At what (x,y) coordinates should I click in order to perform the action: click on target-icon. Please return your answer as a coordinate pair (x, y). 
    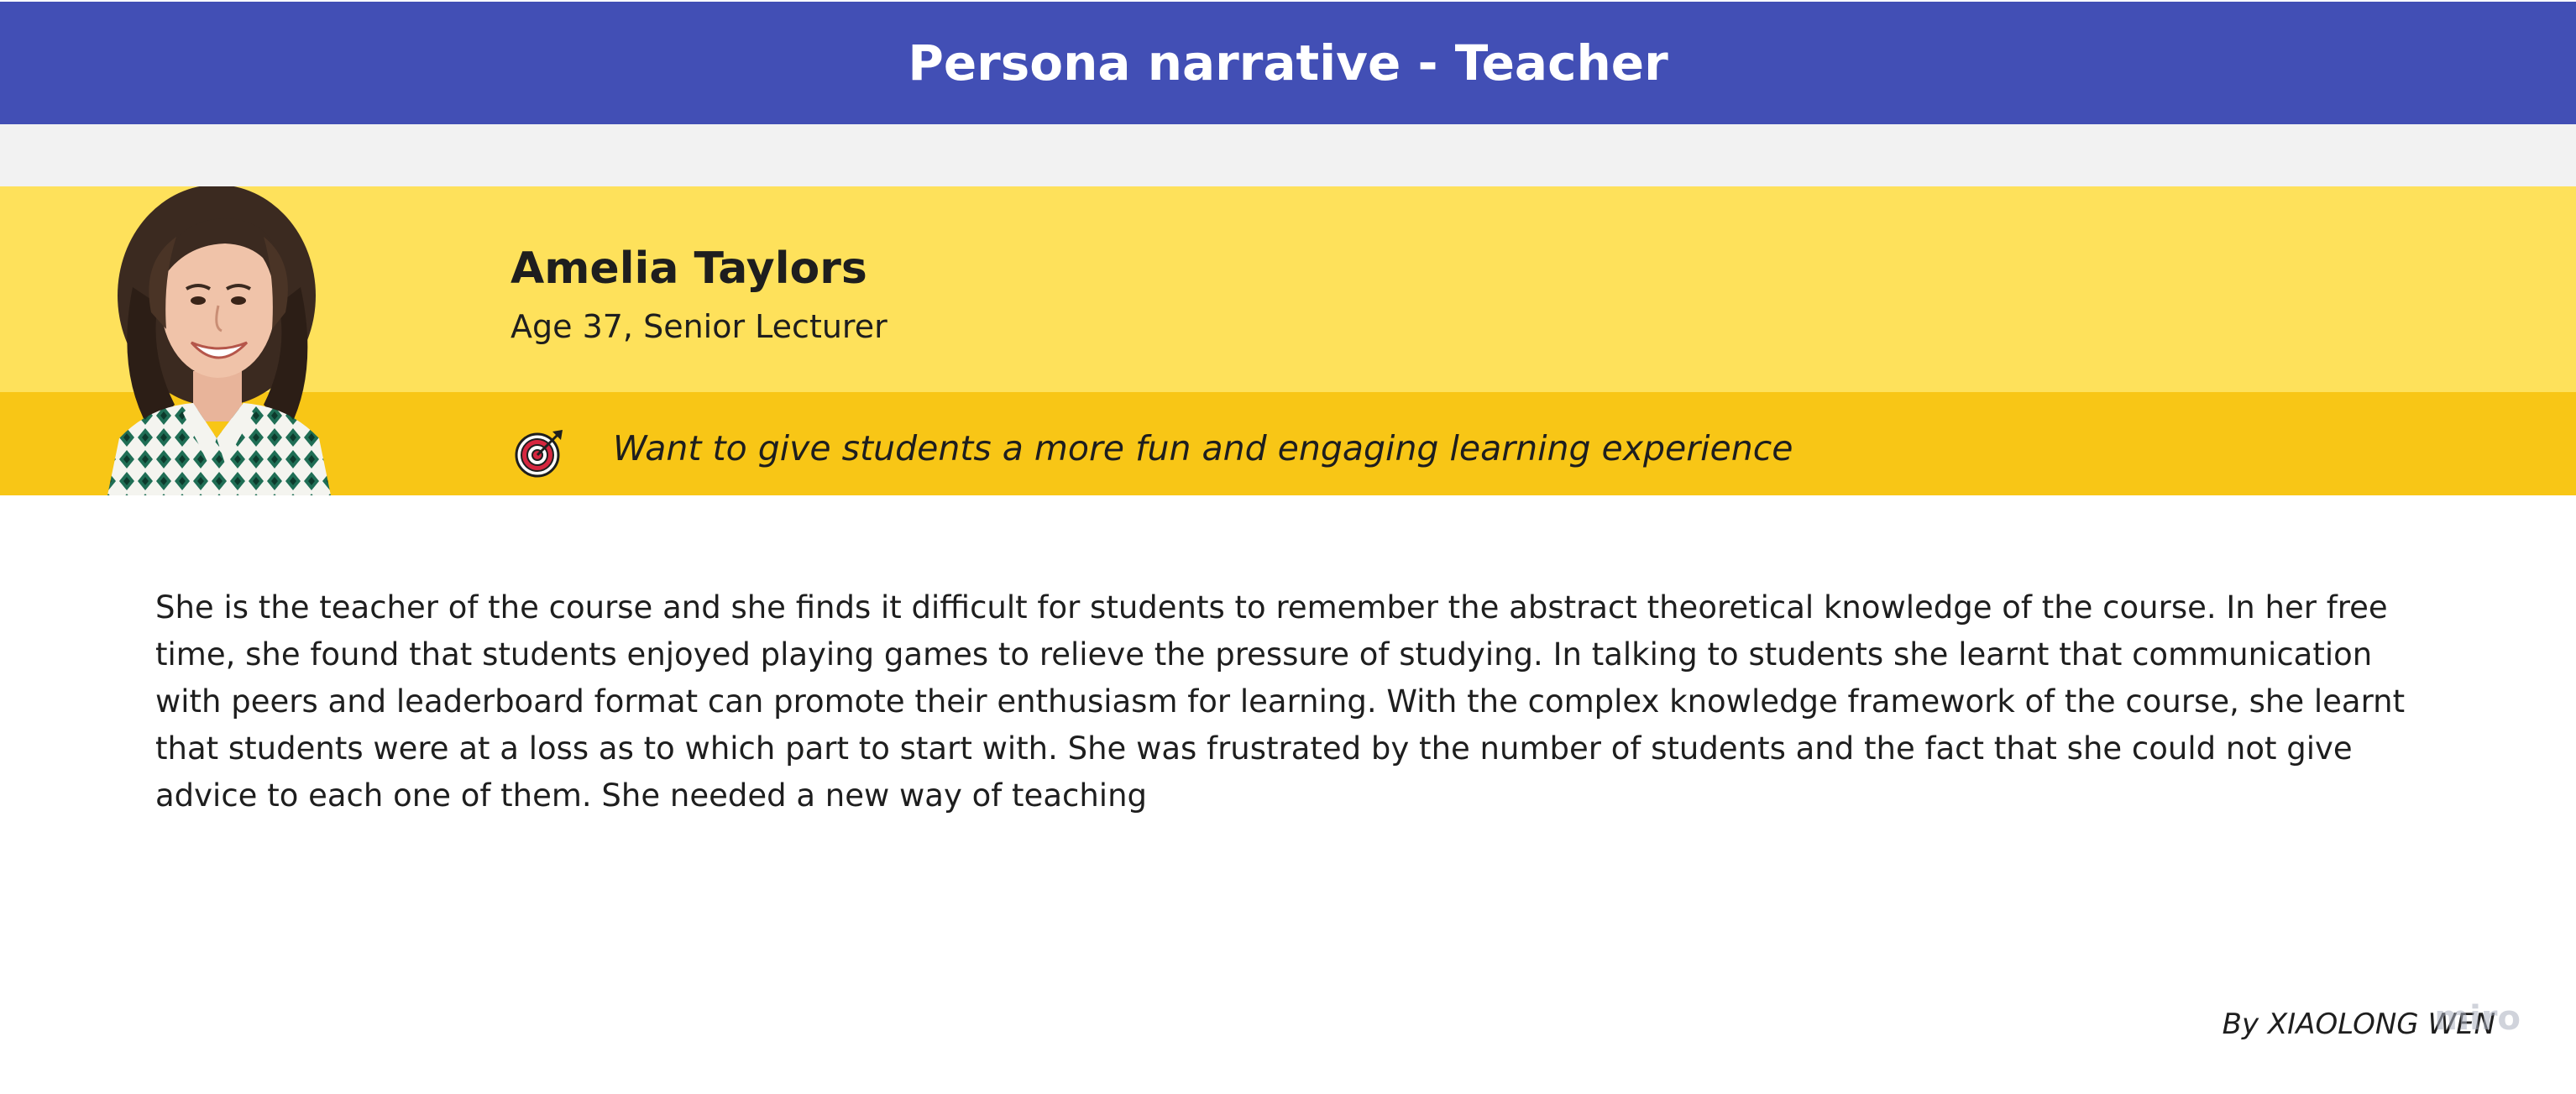
    Looking at the image, I should click on (540, 453).